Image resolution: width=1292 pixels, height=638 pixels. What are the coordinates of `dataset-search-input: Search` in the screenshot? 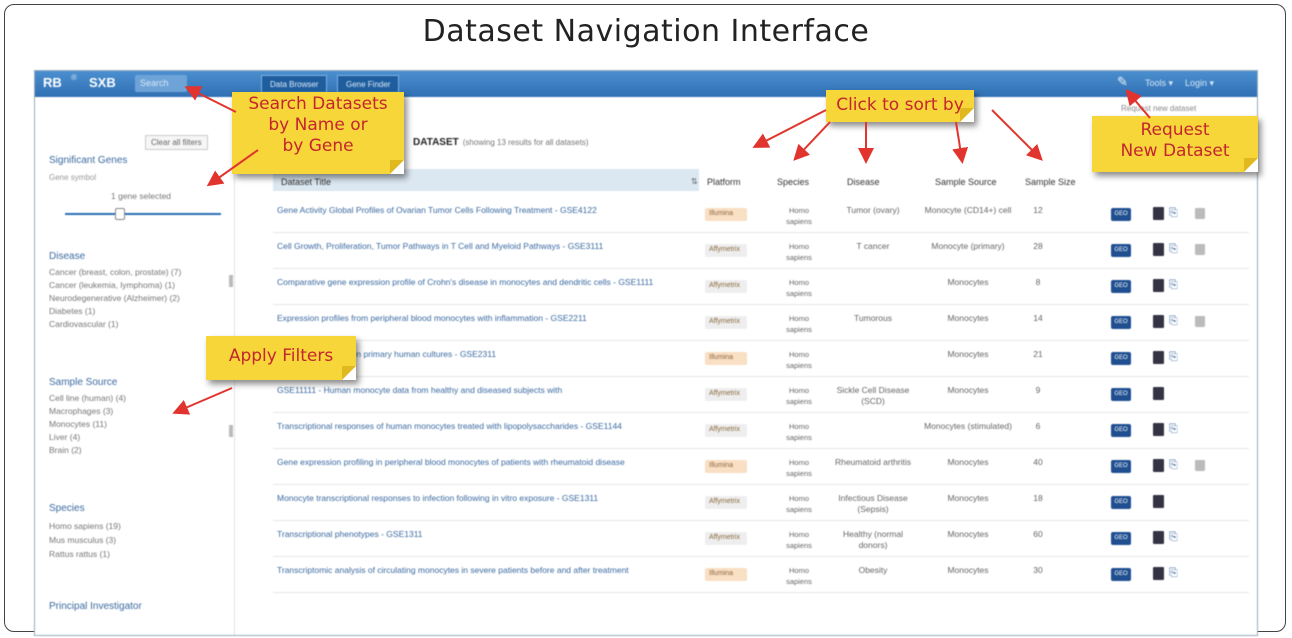 It's located at (161, 83).